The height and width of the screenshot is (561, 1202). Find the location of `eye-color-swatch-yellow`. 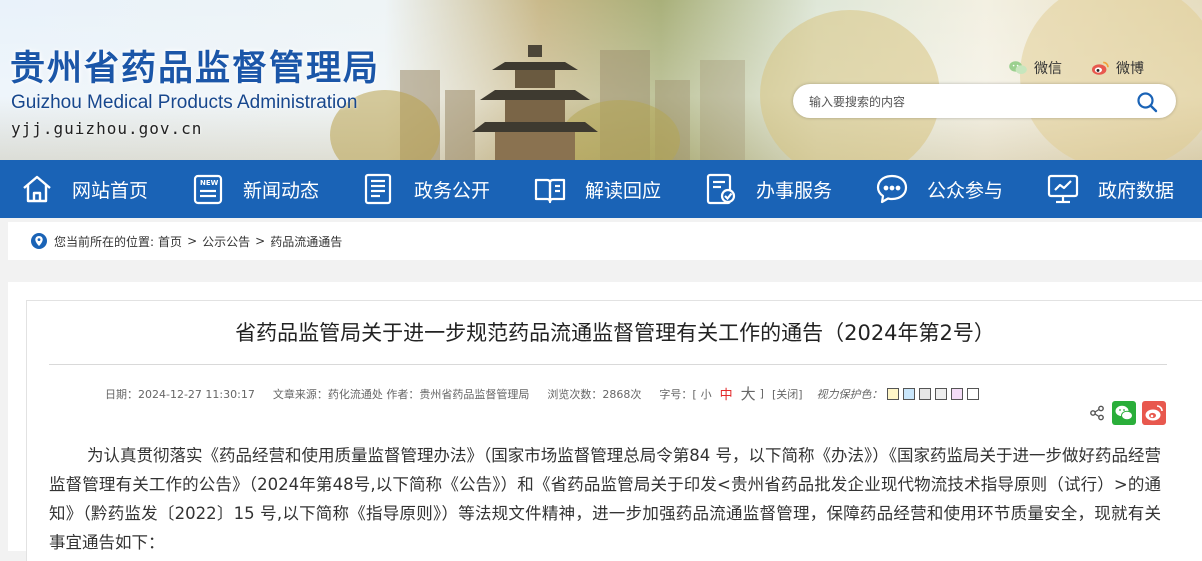

eye-color-swatch-yellow is located at coordinates (892, 393).